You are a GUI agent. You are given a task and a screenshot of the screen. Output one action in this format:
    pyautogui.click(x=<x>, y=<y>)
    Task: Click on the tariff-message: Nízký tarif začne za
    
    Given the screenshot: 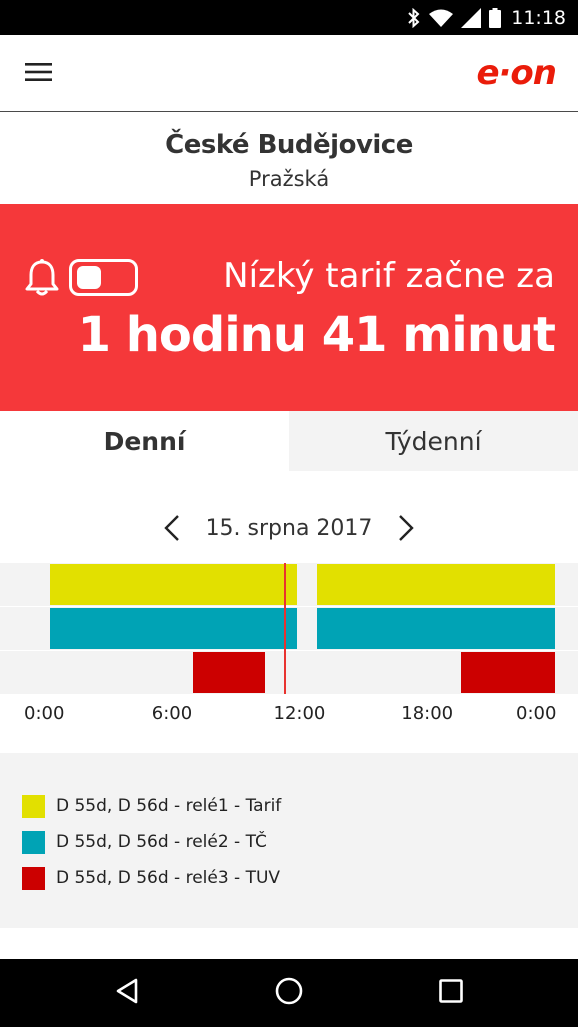 What is the action you would take?
    pyautogui.click(x=389, y=276)
    